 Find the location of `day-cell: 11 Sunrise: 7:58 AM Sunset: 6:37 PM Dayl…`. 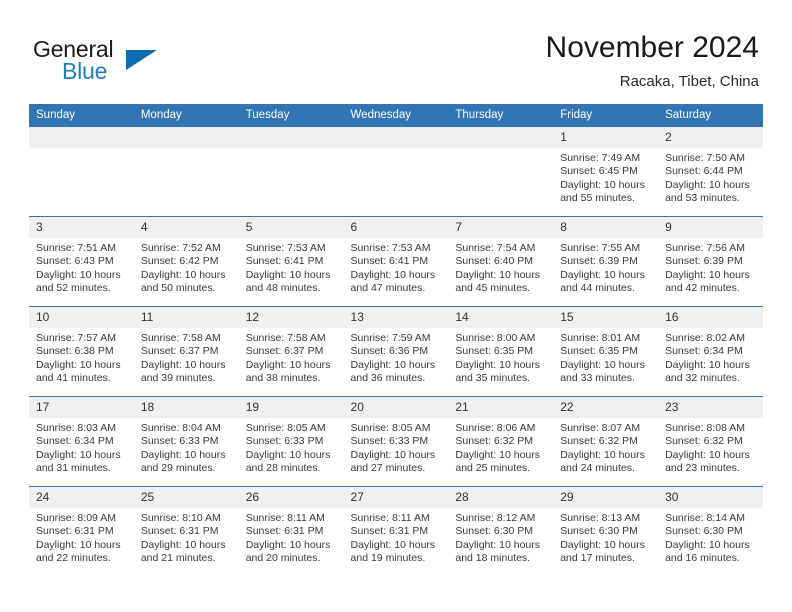

day-cell: 11 Sunrise: 7:58 AM Sunset: 6:37 PM Dayl… is located at coordinates (186, 351).